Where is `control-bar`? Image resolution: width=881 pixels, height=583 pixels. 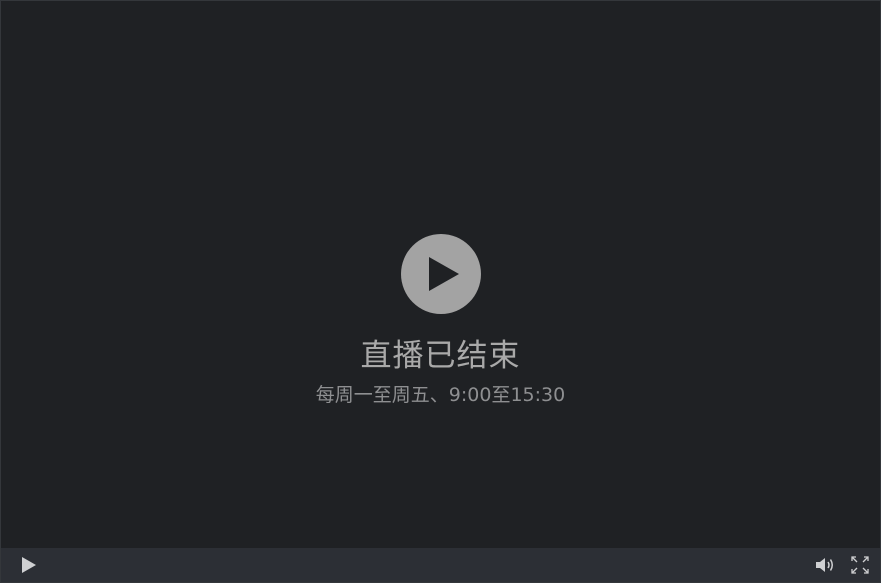
control-bar is located at coordinates (440, 565).